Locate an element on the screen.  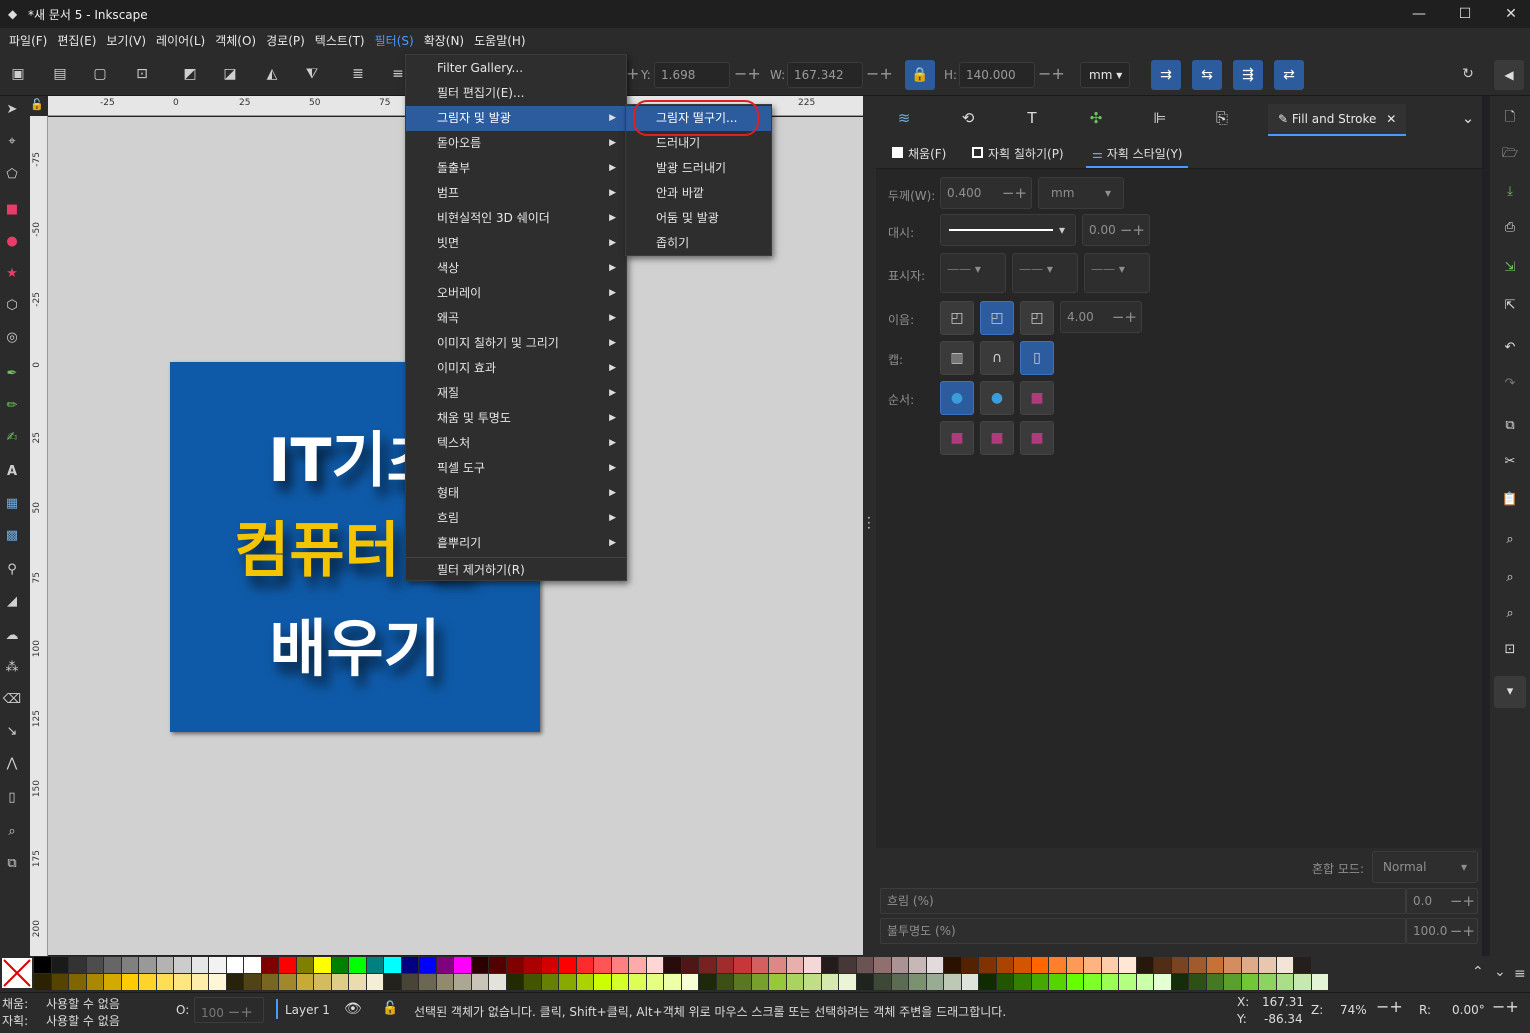
blur-input: 0.0 −+ is located at coordinates (1442, 901).